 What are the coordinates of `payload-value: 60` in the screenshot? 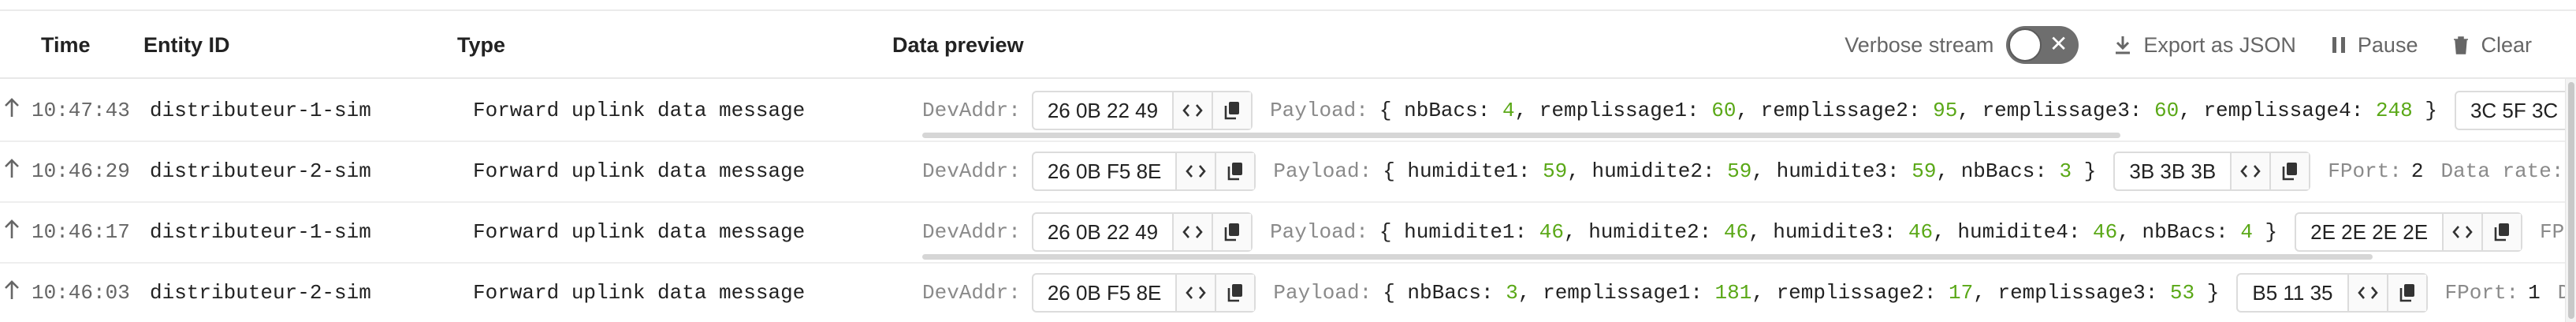 It's located at (1724, 110).